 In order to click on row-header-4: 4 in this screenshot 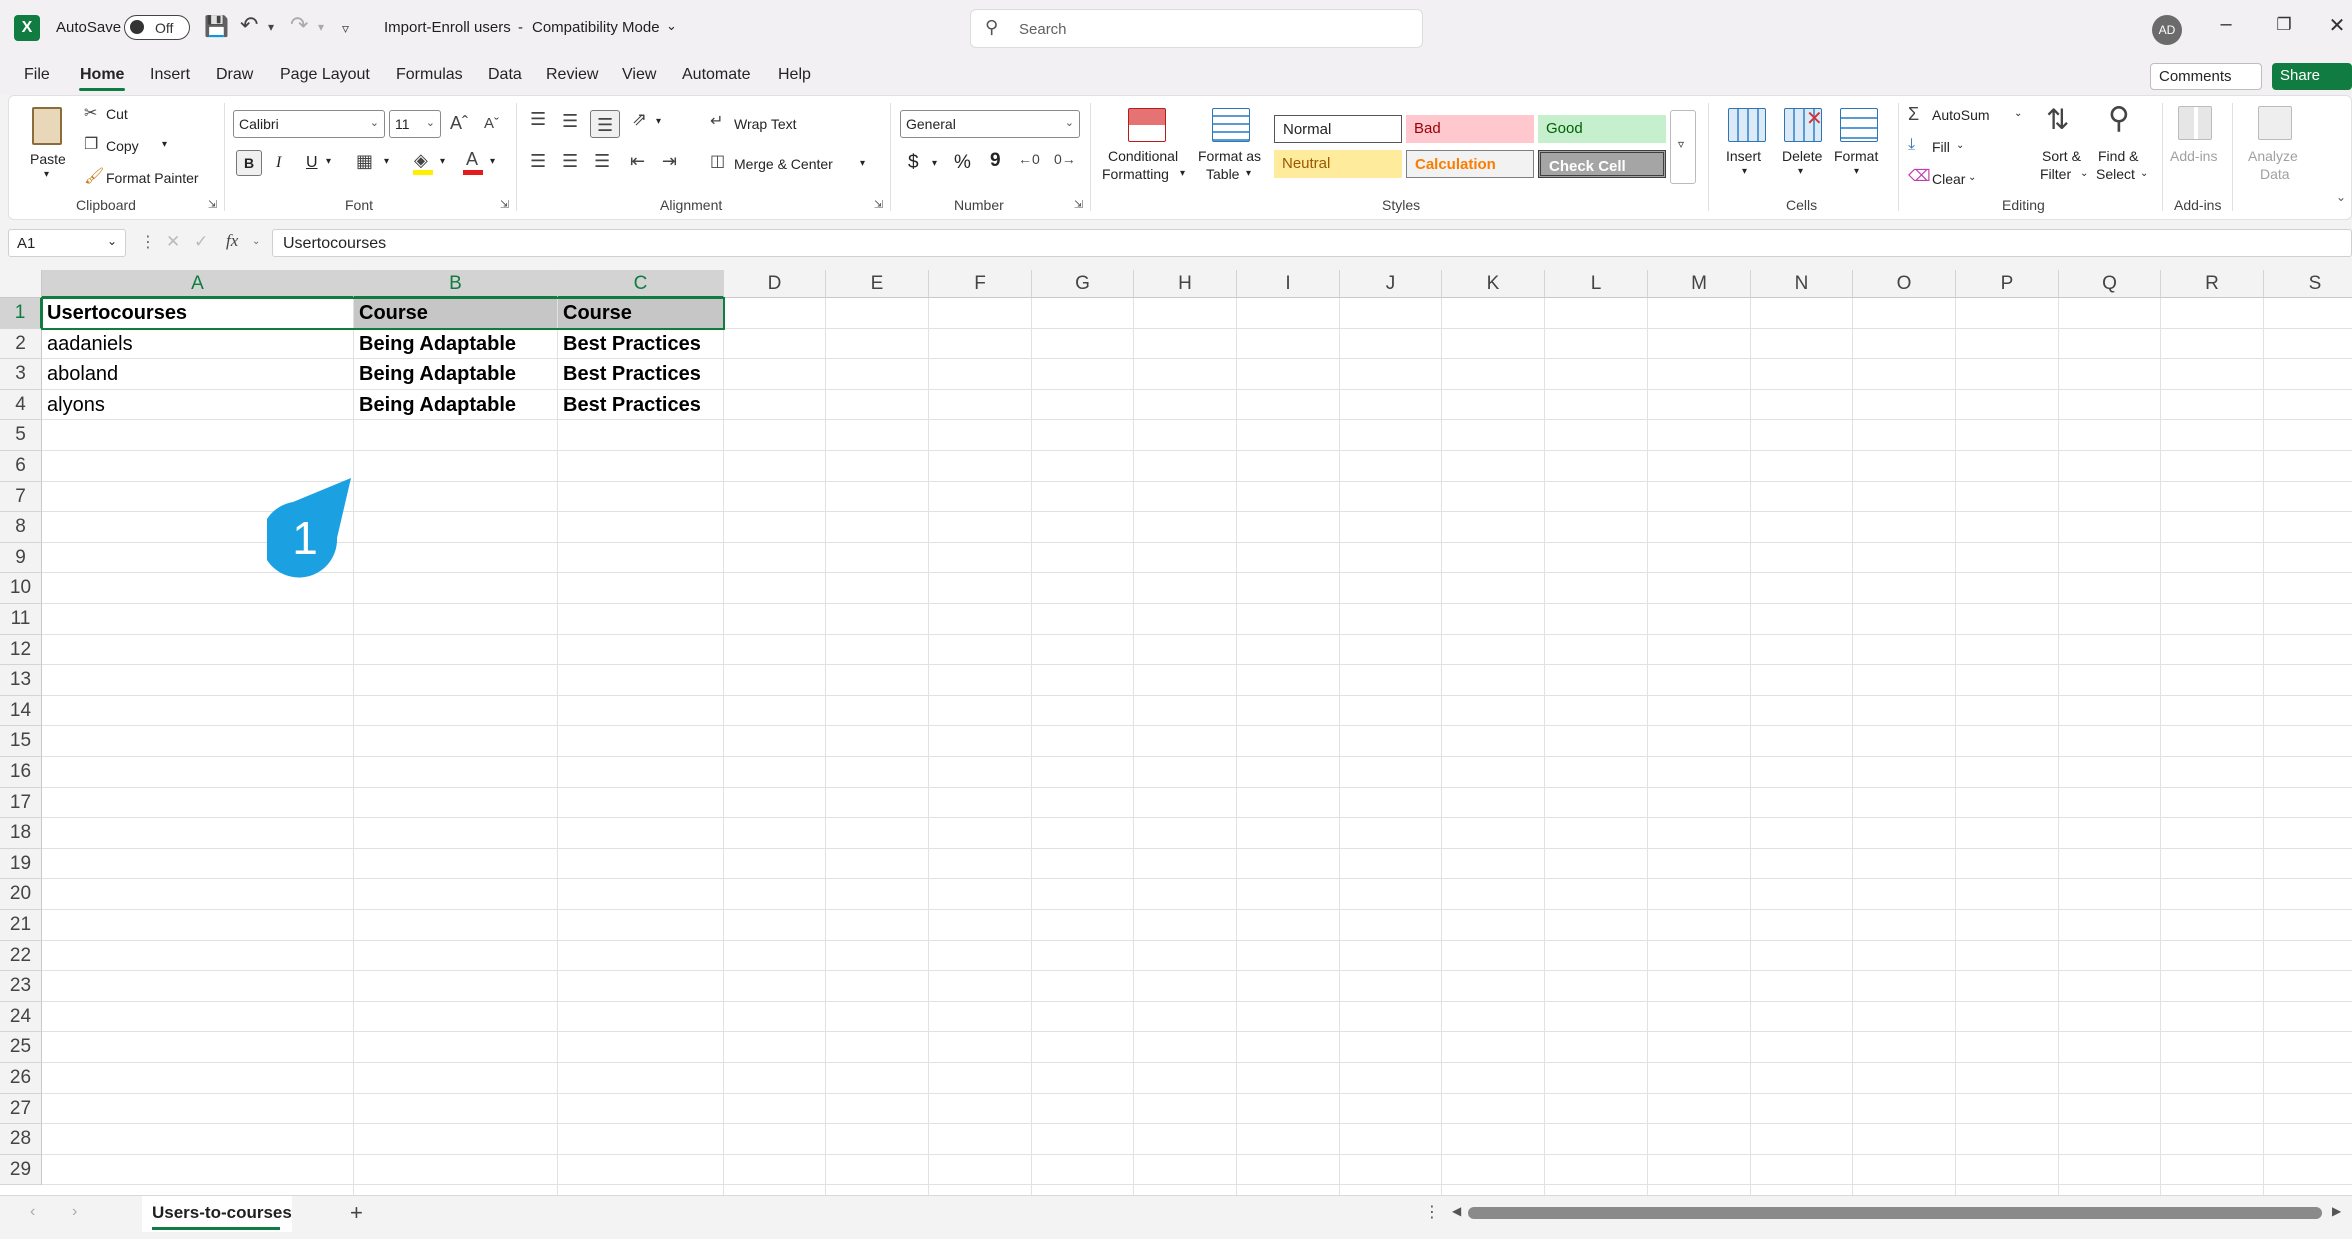, I will do `click(21, 405)`.